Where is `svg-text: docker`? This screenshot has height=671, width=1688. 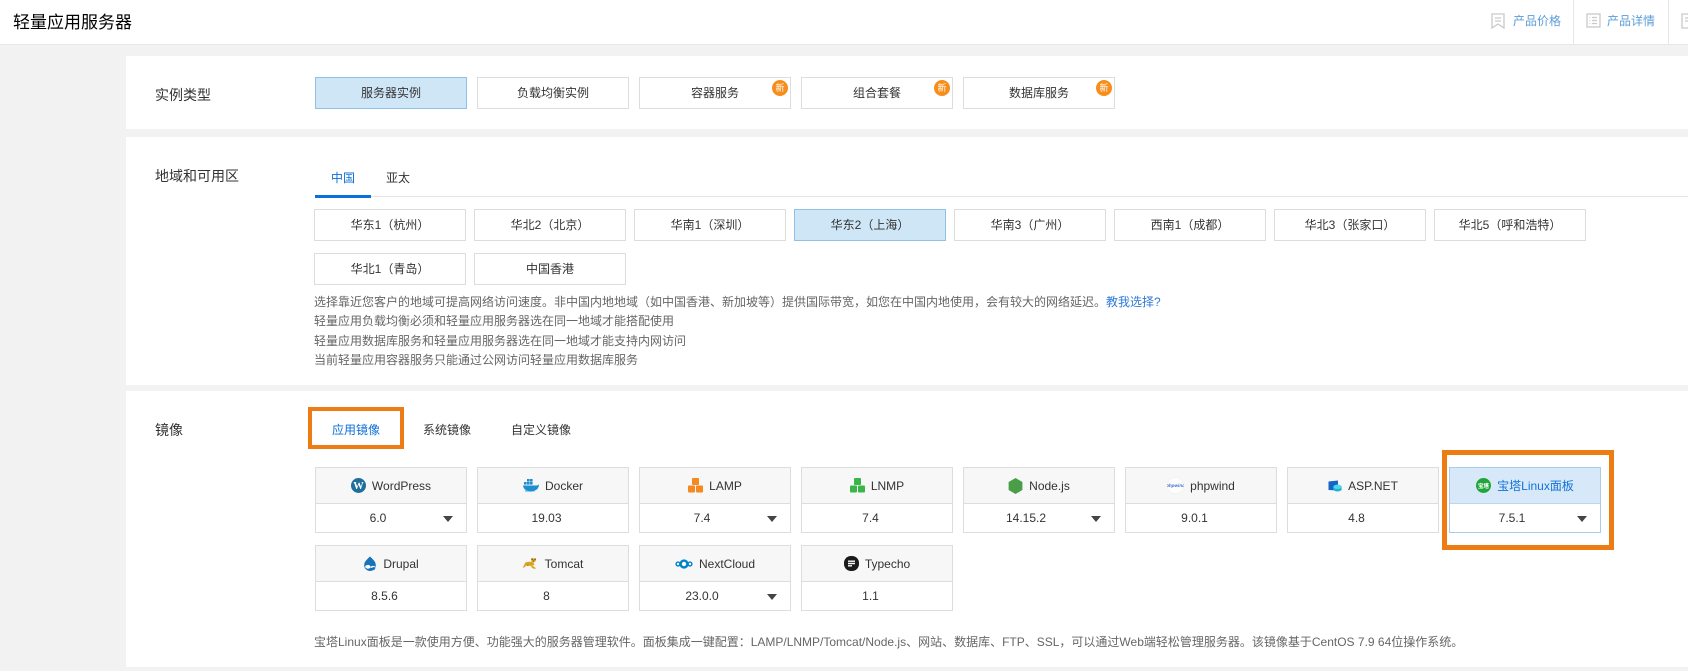
svg-text: docker is located at coordinates (530, 491).